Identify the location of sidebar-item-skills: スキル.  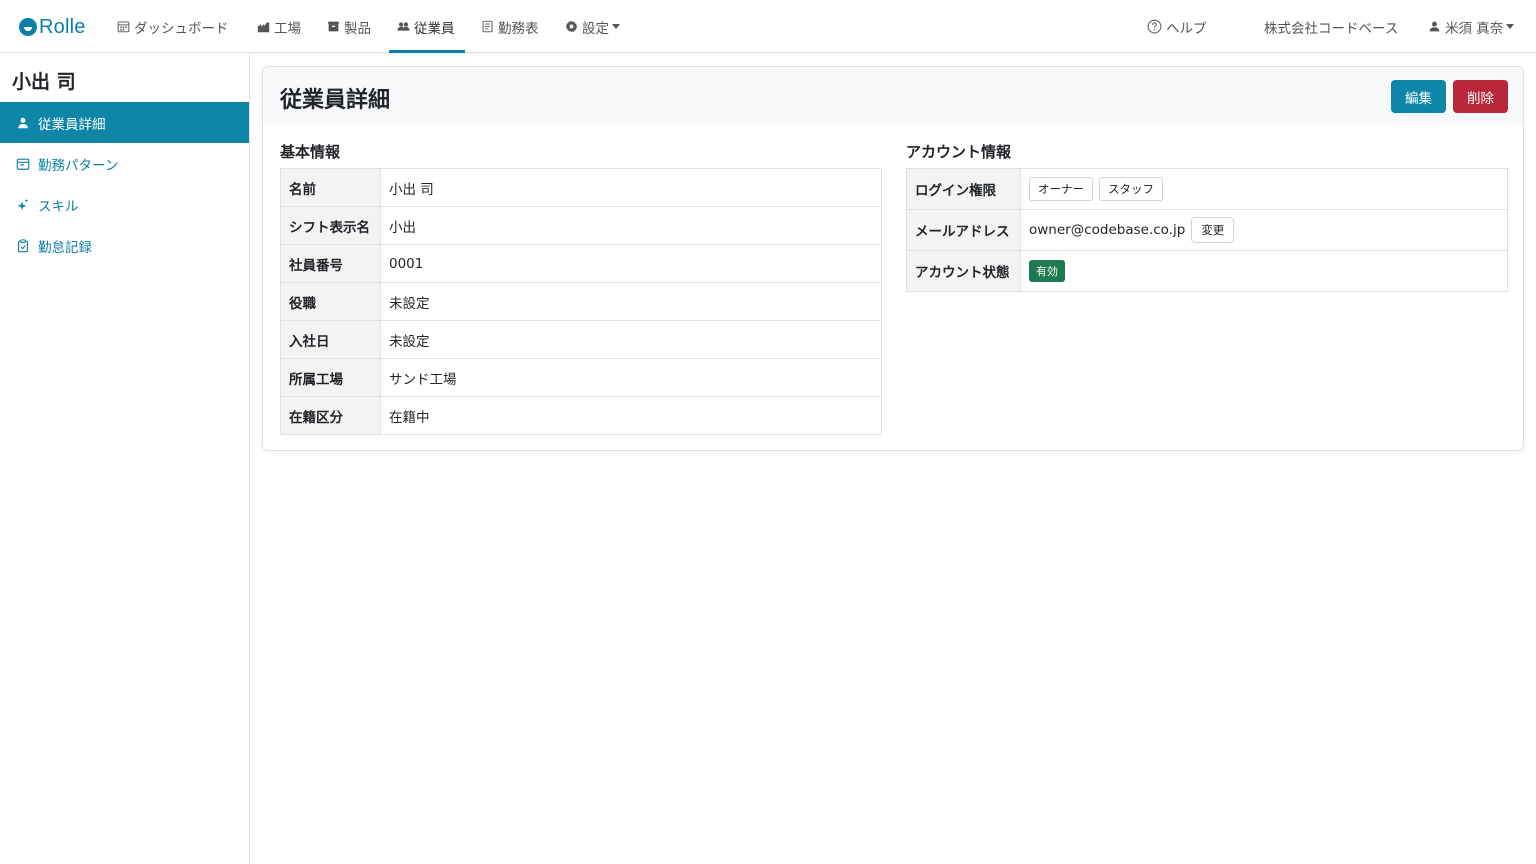
(124, 204).